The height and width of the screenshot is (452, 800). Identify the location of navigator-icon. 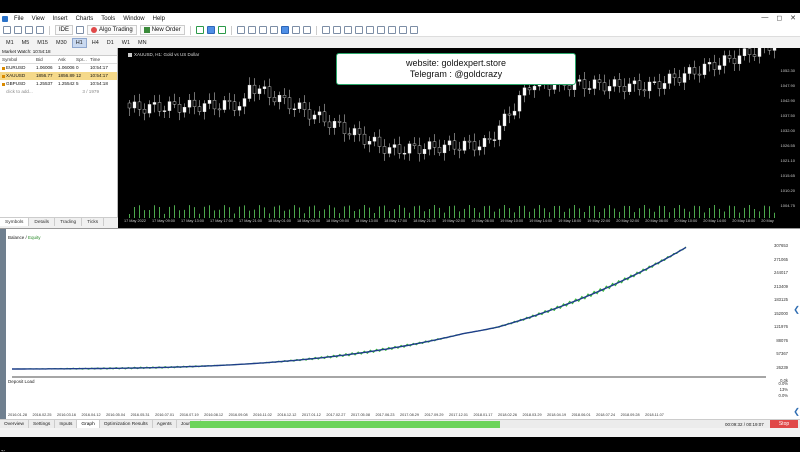
(40, 30).